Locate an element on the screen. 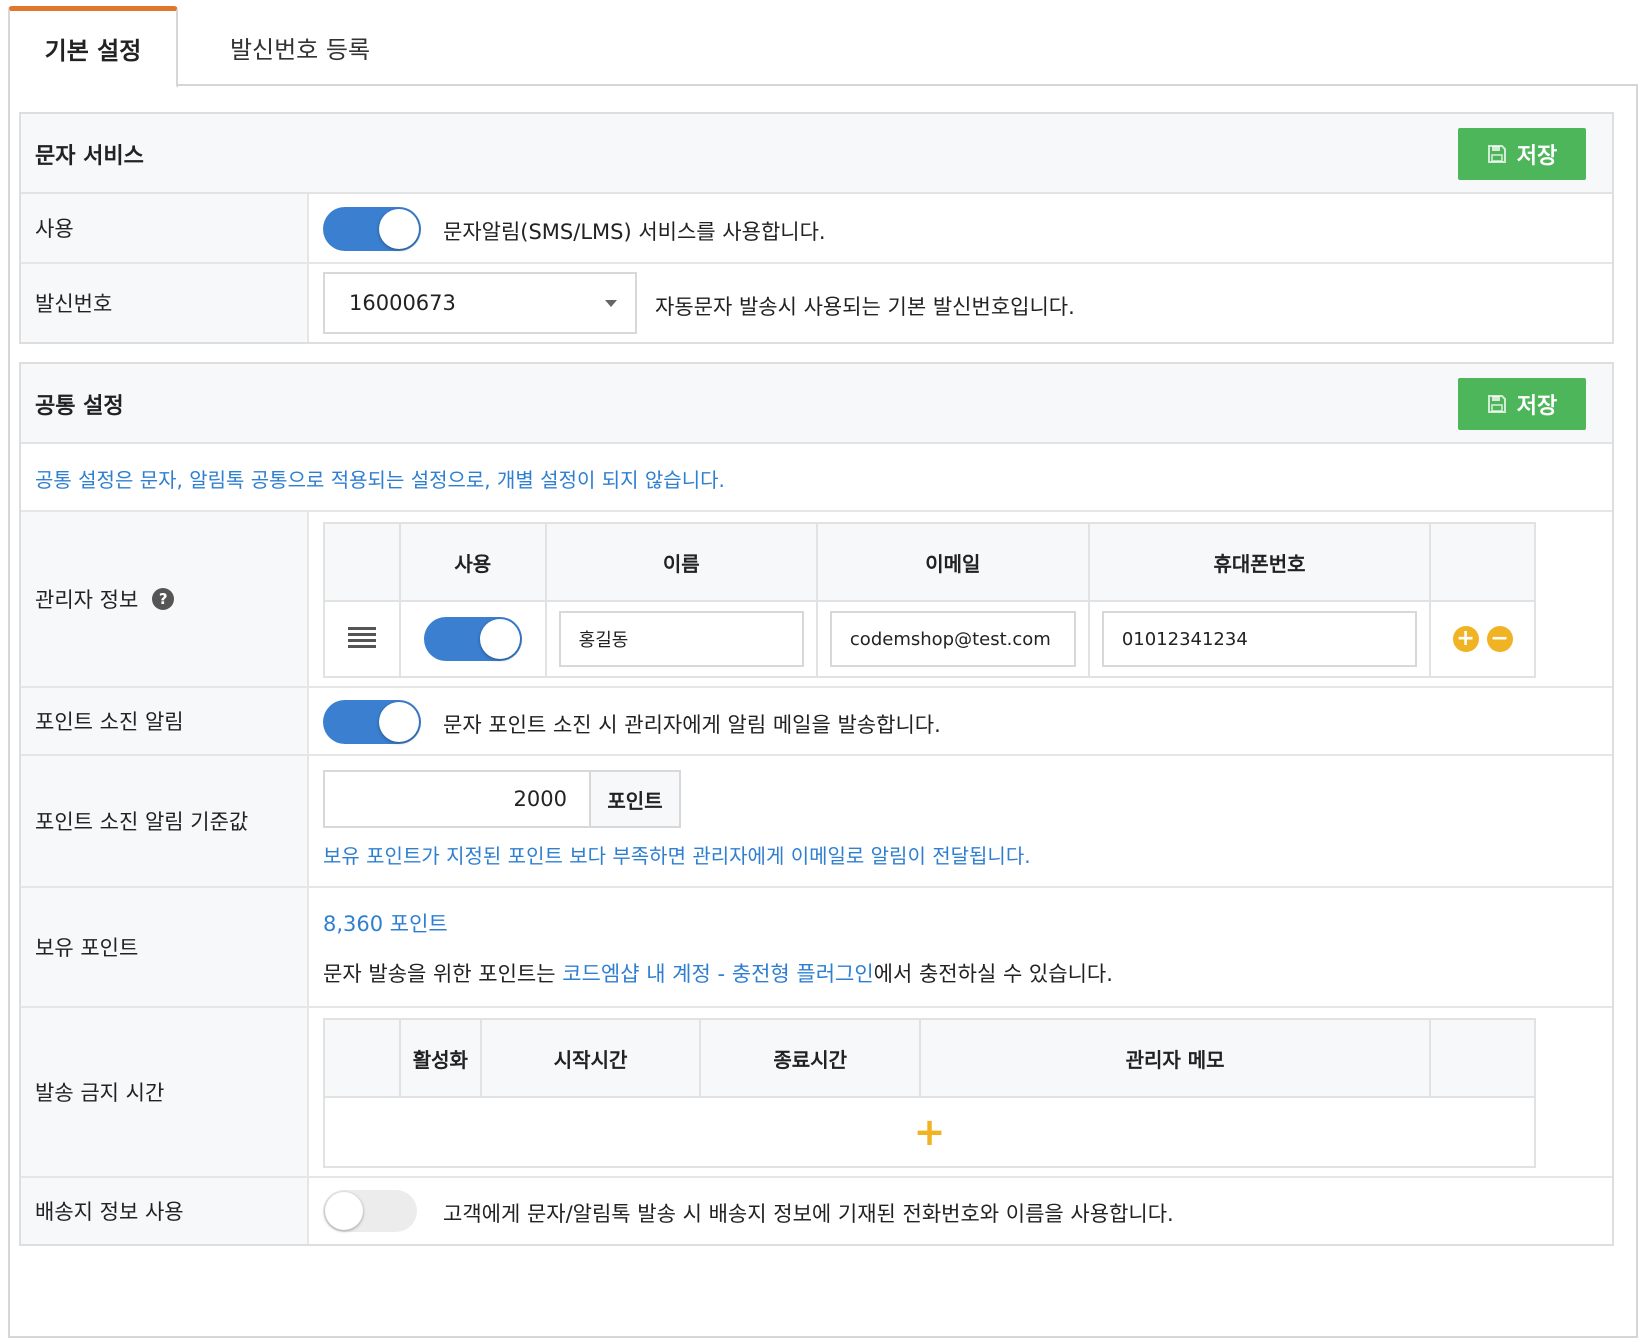 This screenshot has width=1642, height=1344. tab-basic-settings: 기본 설정 is located at coordinates (93, 47).